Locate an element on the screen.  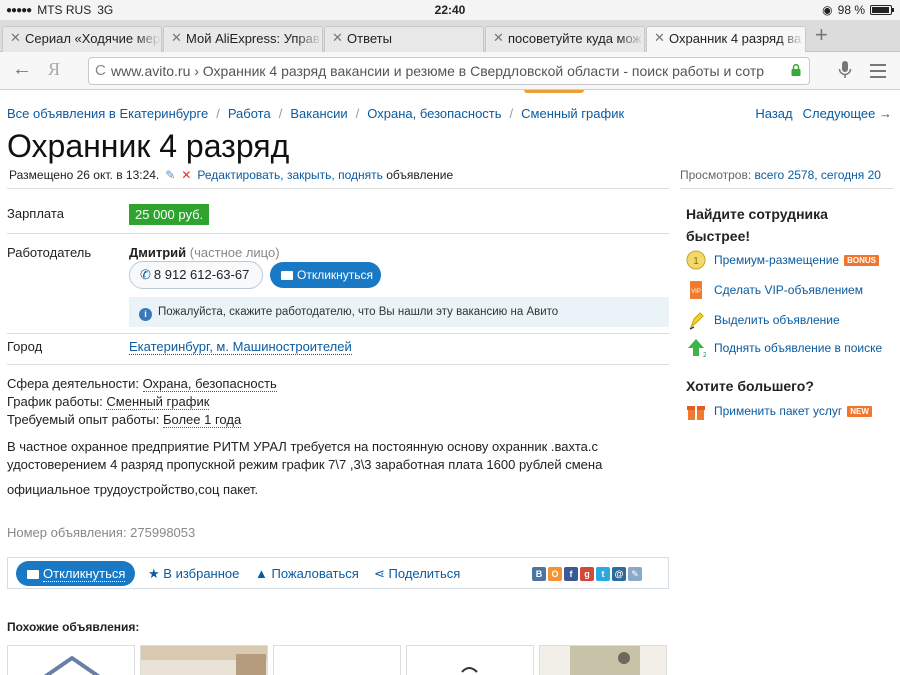
new-badge: NEW is located at coordinates (859, 411).